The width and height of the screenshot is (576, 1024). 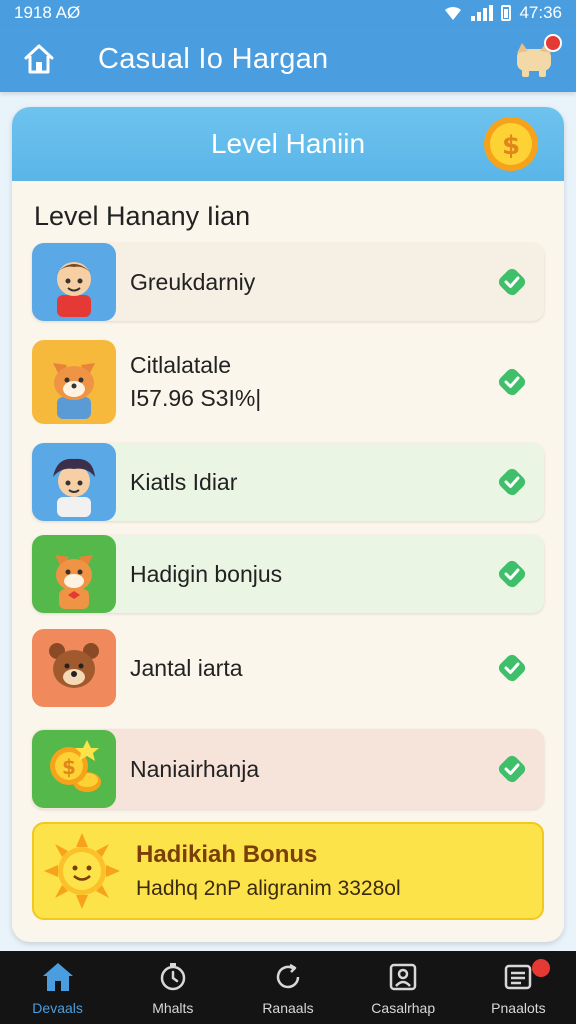 I want to click on item-name: Greukdarniy, so click(x=193, y=281).